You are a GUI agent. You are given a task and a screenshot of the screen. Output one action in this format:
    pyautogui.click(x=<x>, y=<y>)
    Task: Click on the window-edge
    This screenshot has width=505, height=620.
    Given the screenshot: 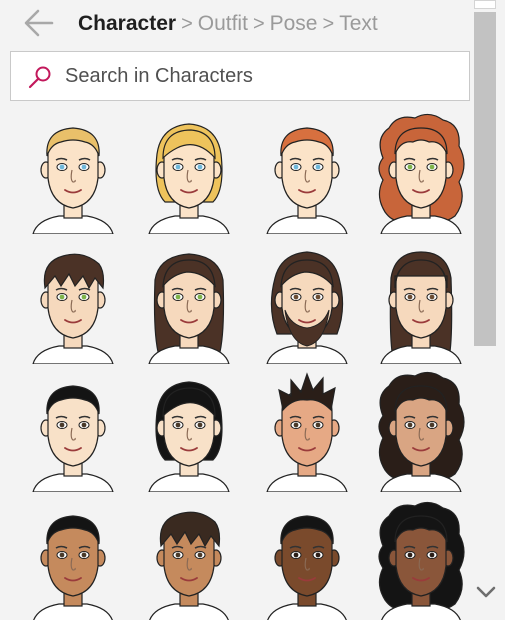 What is the action you would take?
    pyautogui.click(x=4, y=310)
    